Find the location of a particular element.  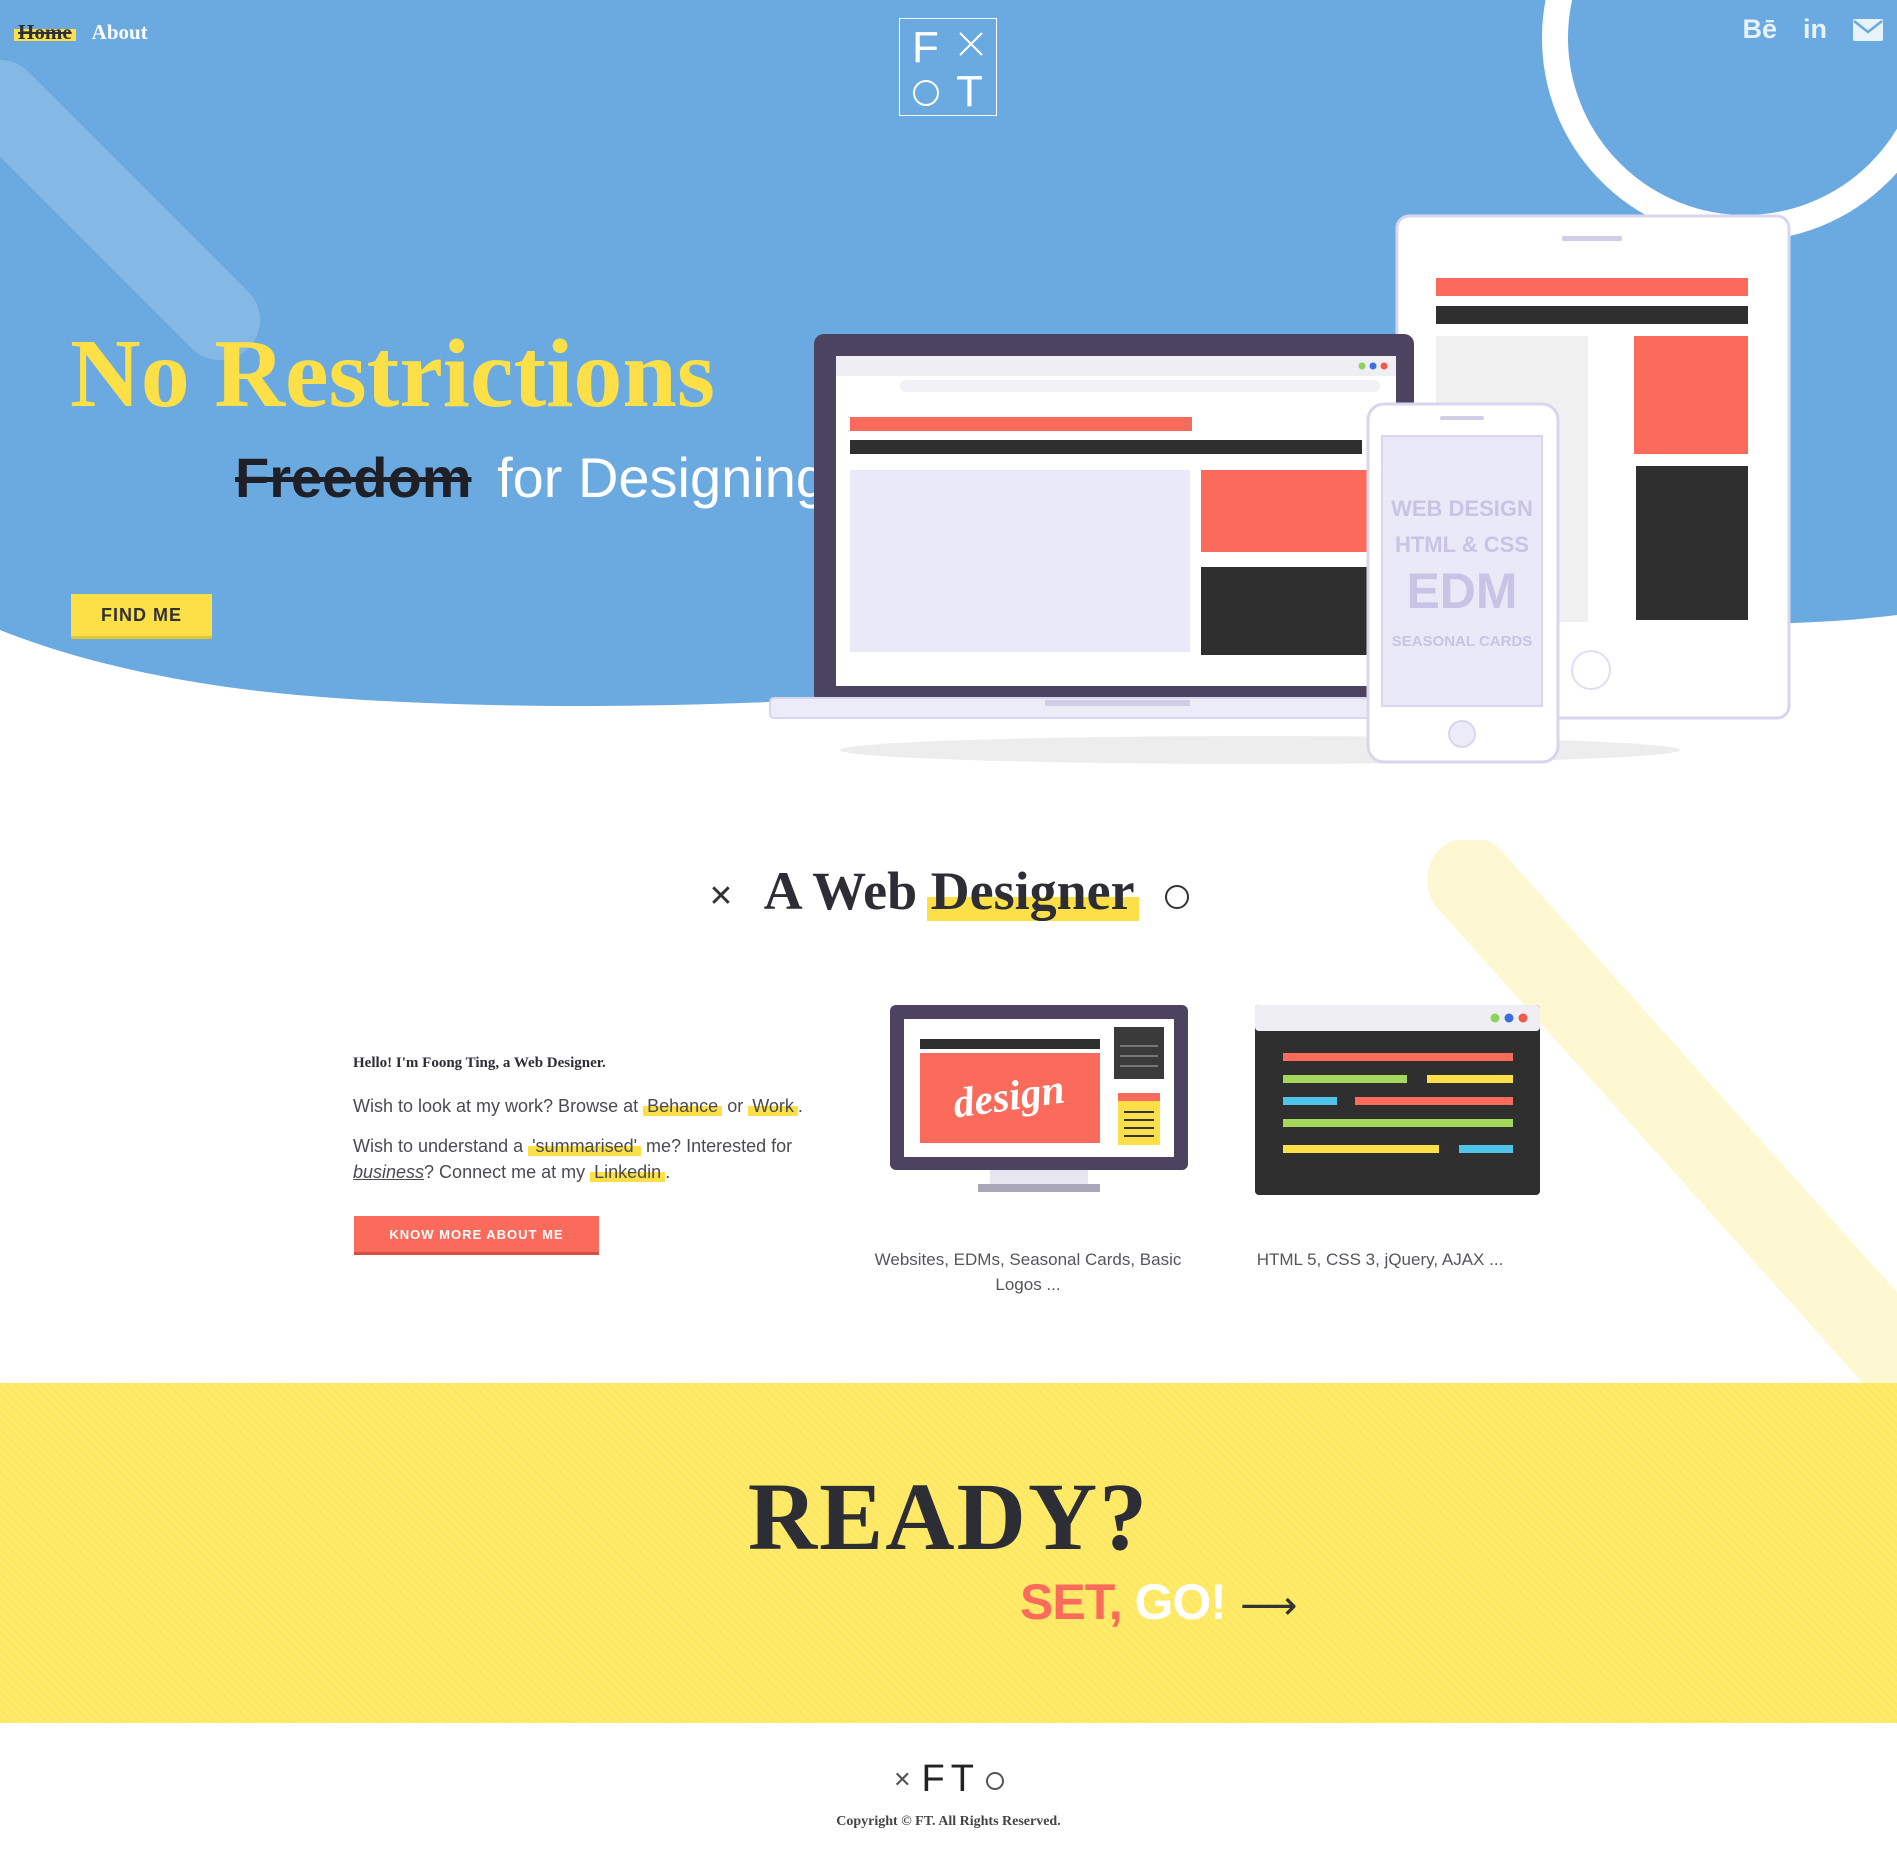

linkedin-icon: in is located at coordinates (1815, 29).